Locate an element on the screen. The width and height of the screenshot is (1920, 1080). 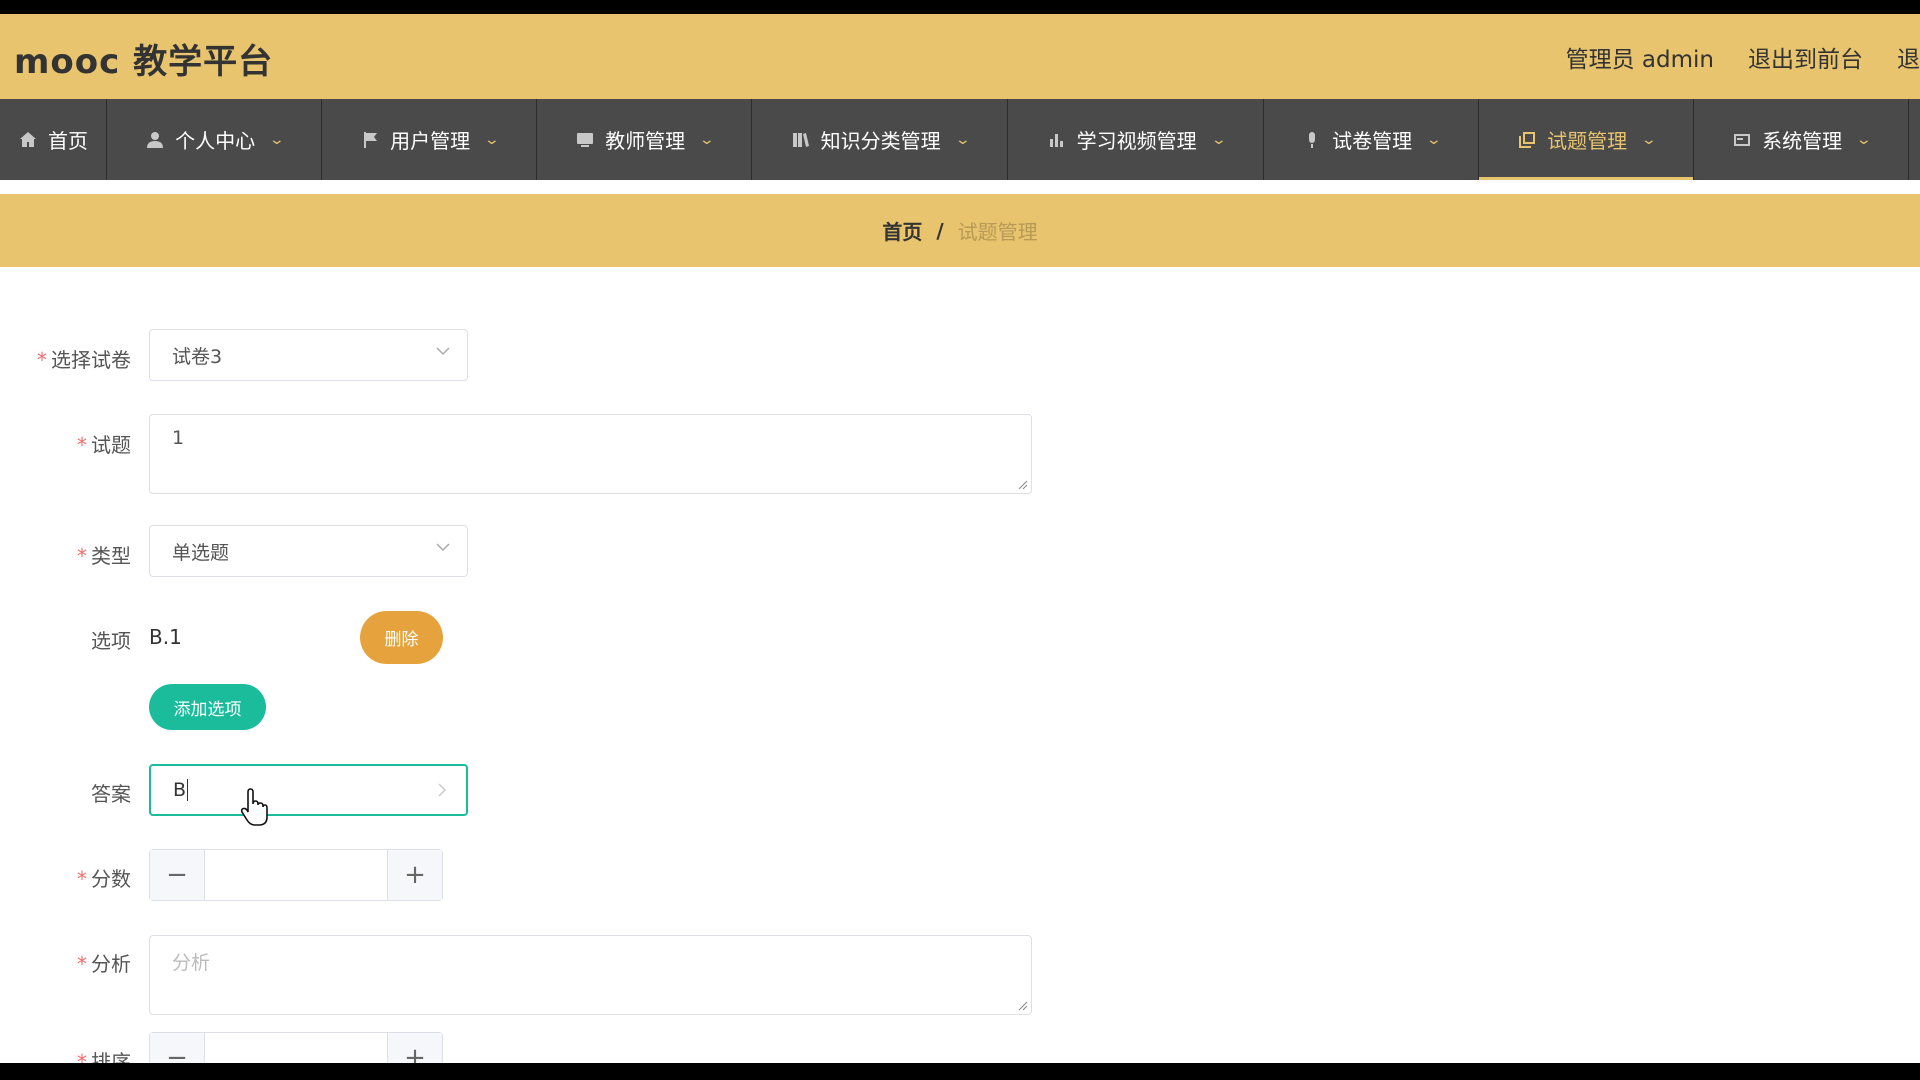
nav-item-video-management: 学习视频管理 ⌄ is located at coordinates (1136, 139).